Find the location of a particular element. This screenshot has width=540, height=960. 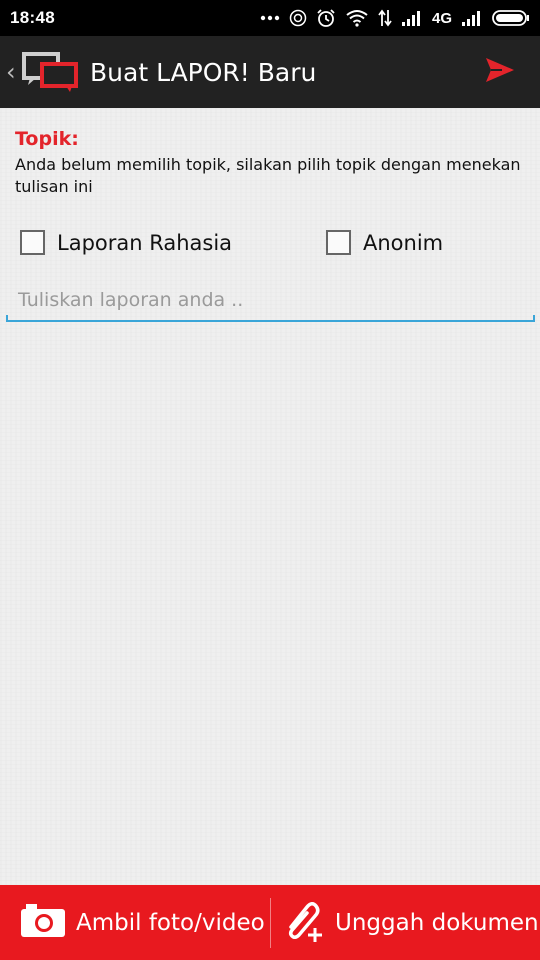

network-type: 4G is located at coordinates (441, 18).